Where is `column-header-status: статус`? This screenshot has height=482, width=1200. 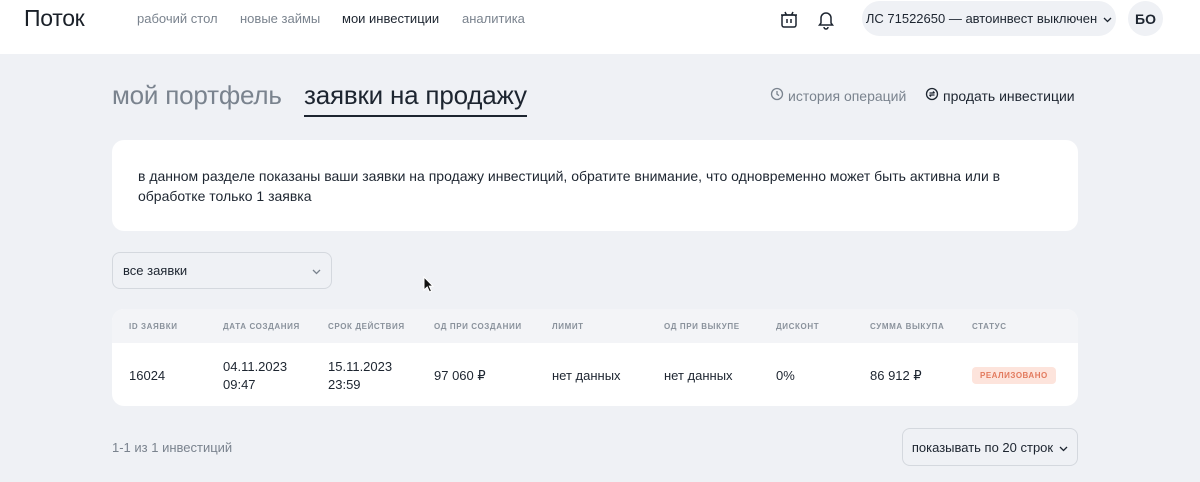 column-header-status: статус is located at coordinates (989, 326).